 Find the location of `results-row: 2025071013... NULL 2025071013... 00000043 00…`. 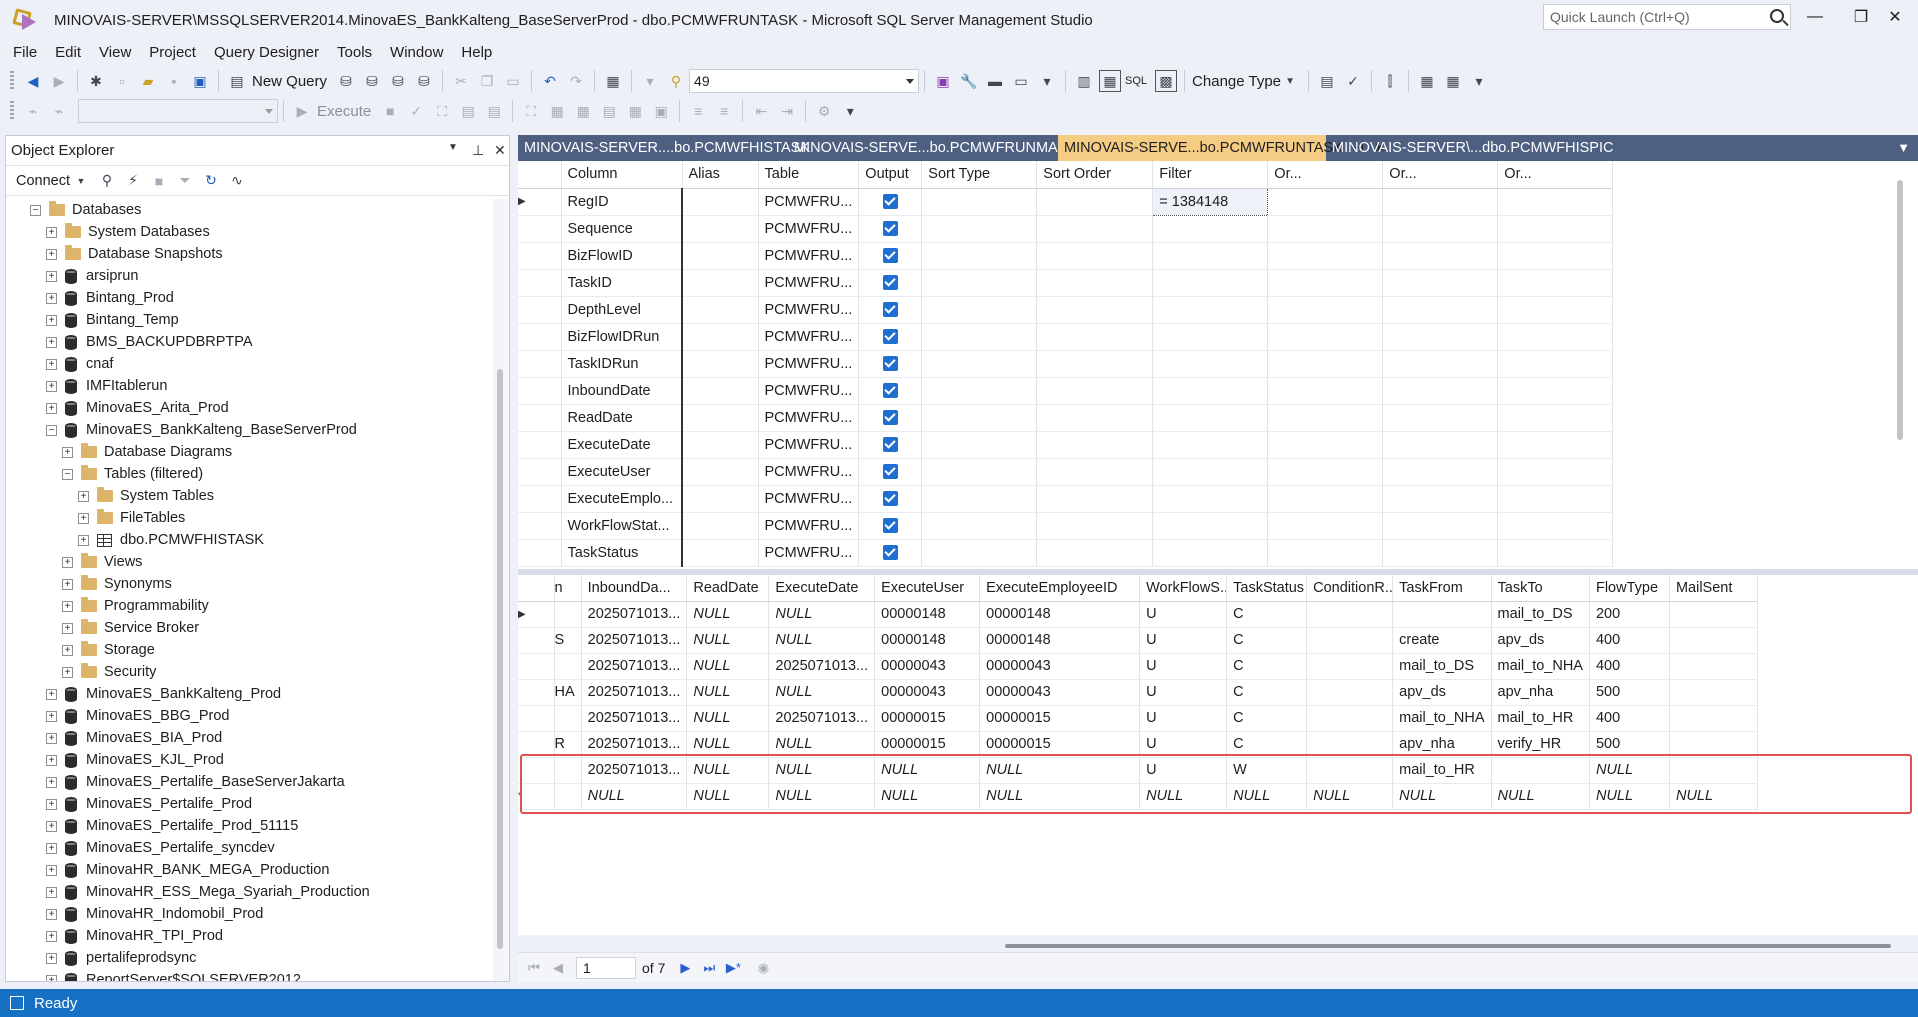

results-row: 2025071013... NULL 2025071013... 00000043 00… is located at coordinates (1138, 666).